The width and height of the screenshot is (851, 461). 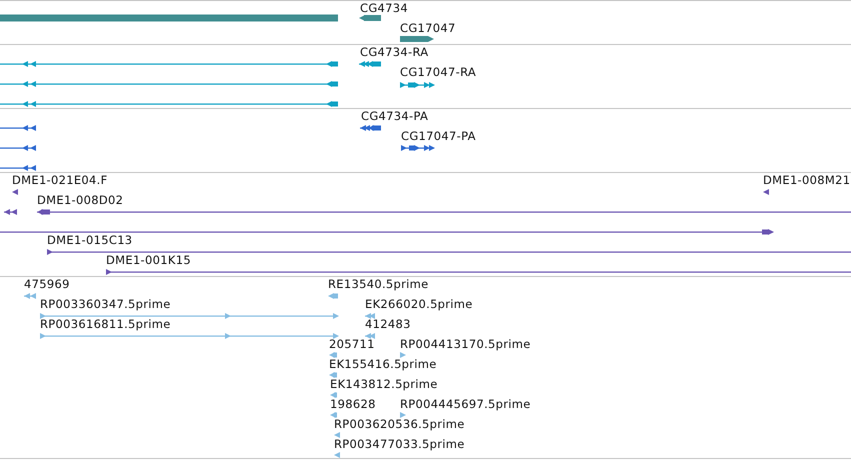 I want to click on feature-label: RP003477033.5prime, so click(x=399, y=444).